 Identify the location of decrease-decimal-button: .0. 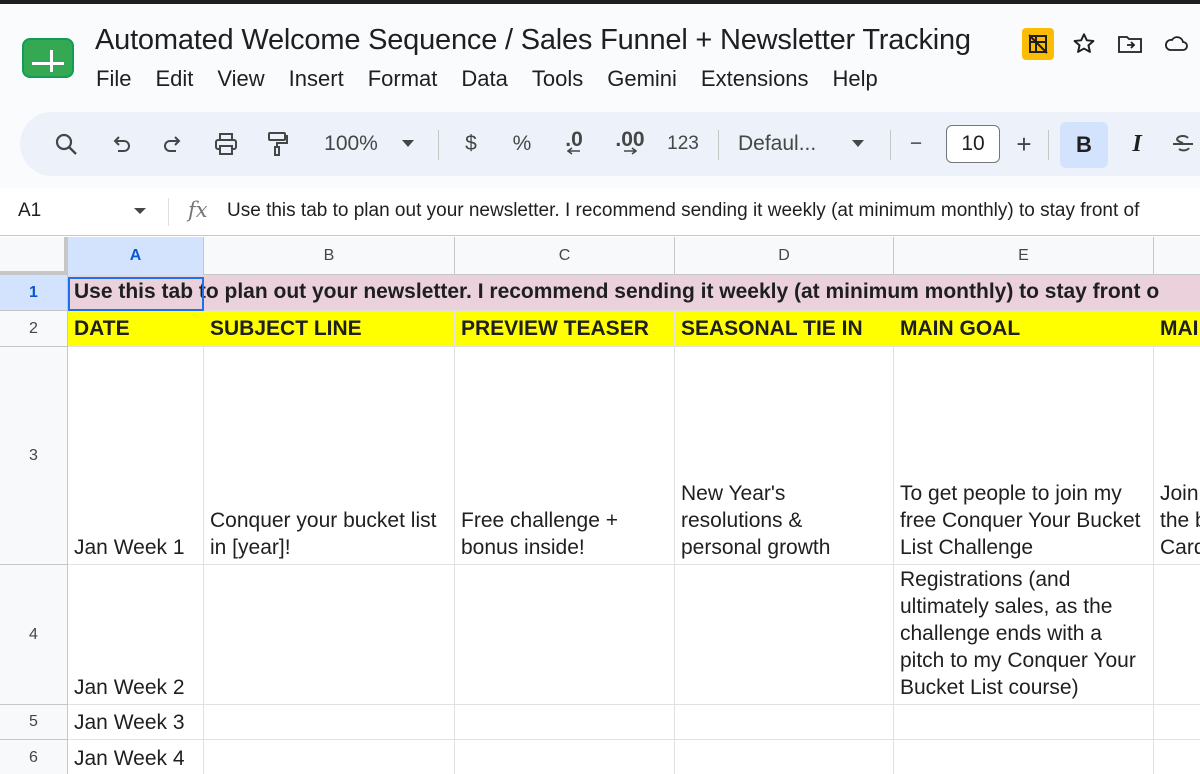
(574, 144).